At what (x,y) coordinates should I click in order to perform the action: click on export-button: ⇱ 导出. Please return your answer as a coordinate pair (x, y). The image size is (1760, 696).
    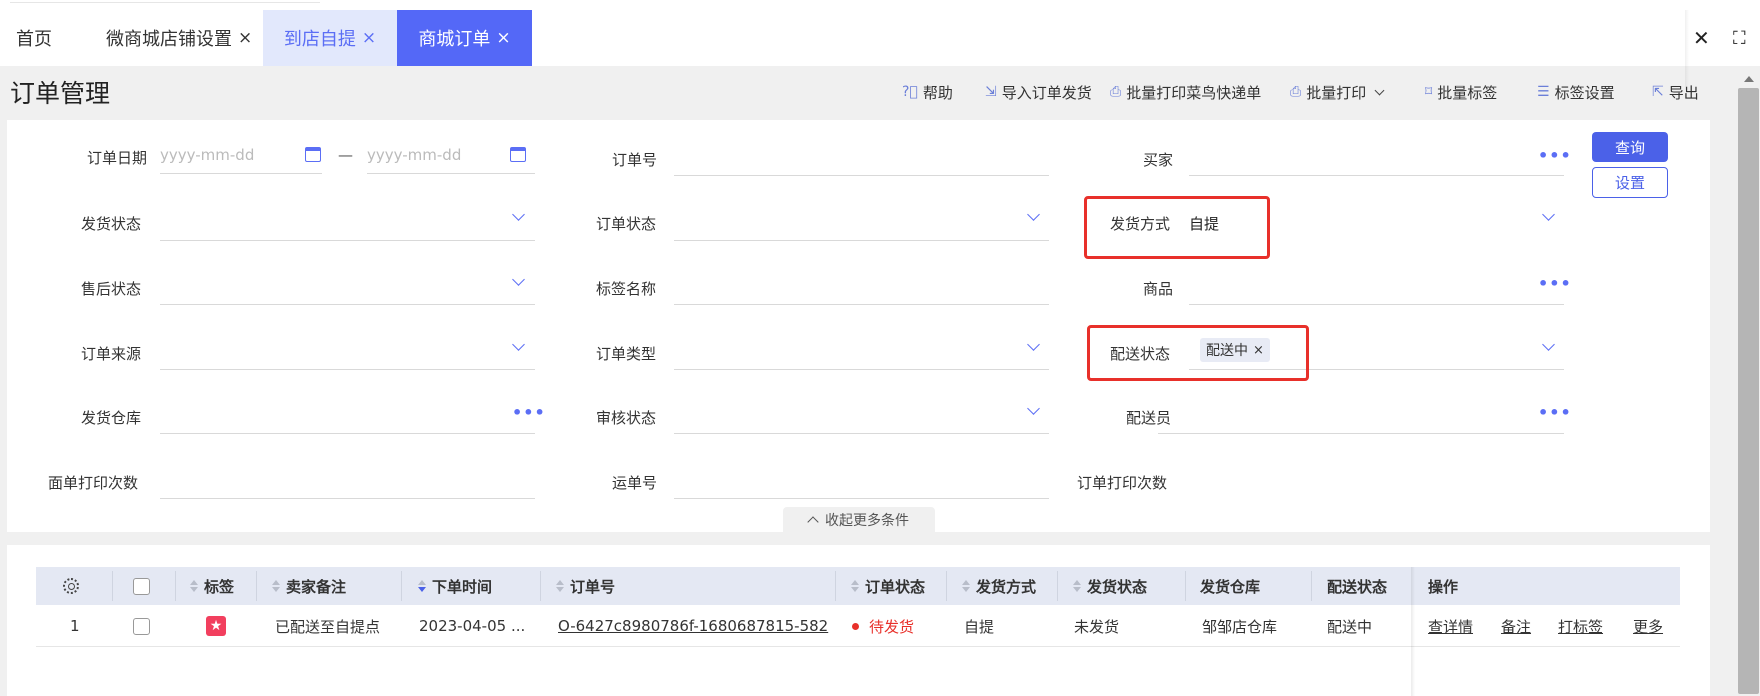
    Looking at the image, I should click on (1675, 92).